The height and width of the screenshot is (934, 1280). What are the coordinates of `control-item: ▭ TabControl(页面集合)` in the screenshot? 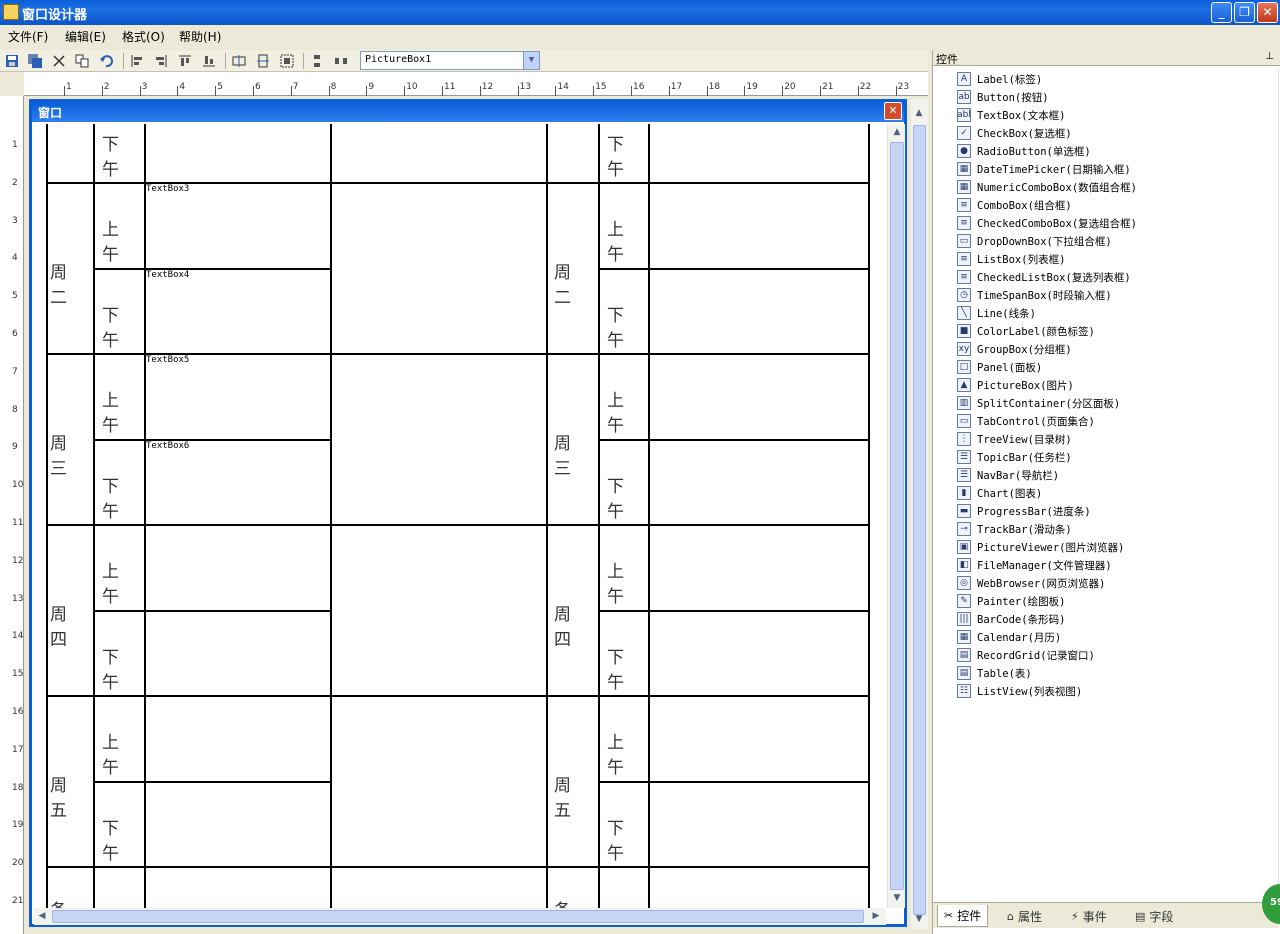 It's located at (1026, 421).